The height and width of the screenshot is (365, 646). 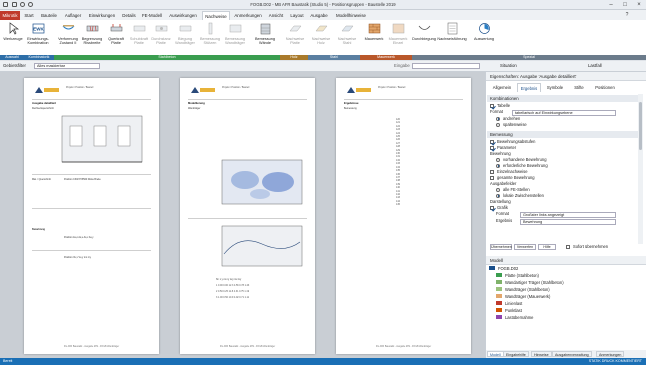 What do you see at coordinates (579, 87) in the screenshot?
I see `ptab-stifte: Stifte` at bounding box center [579, 87].